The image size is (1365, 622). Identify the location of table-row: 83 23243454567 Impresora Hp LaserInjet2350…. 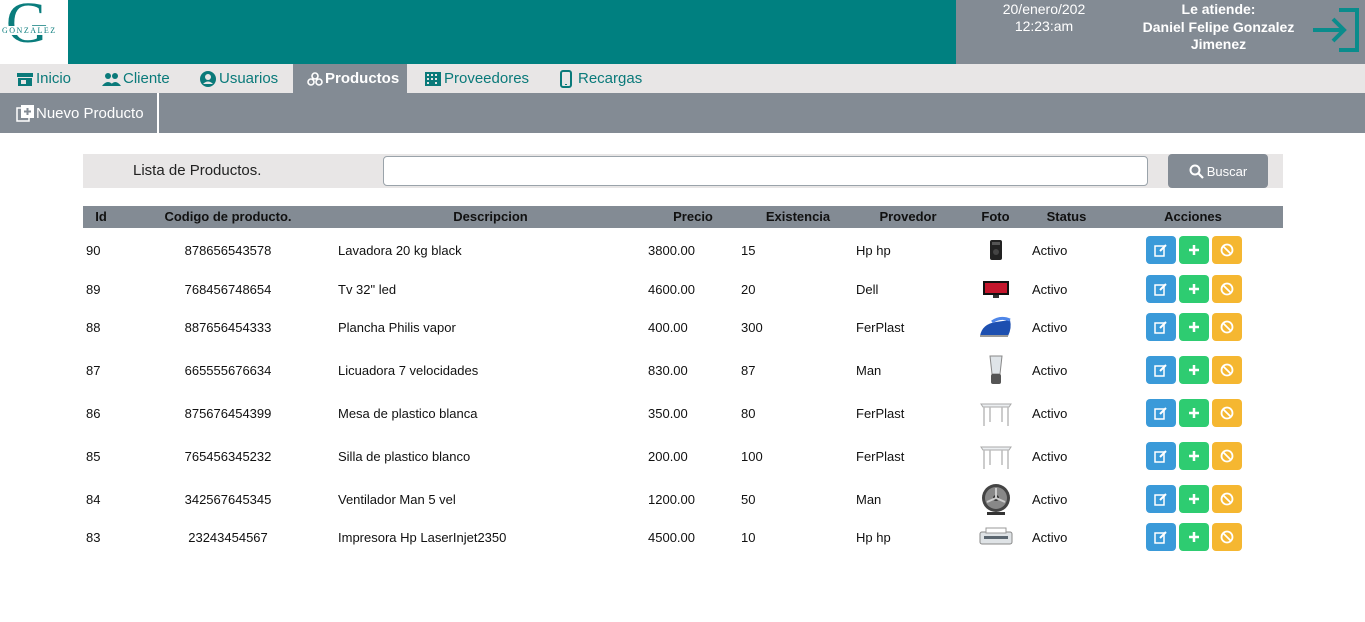
(683, 537).